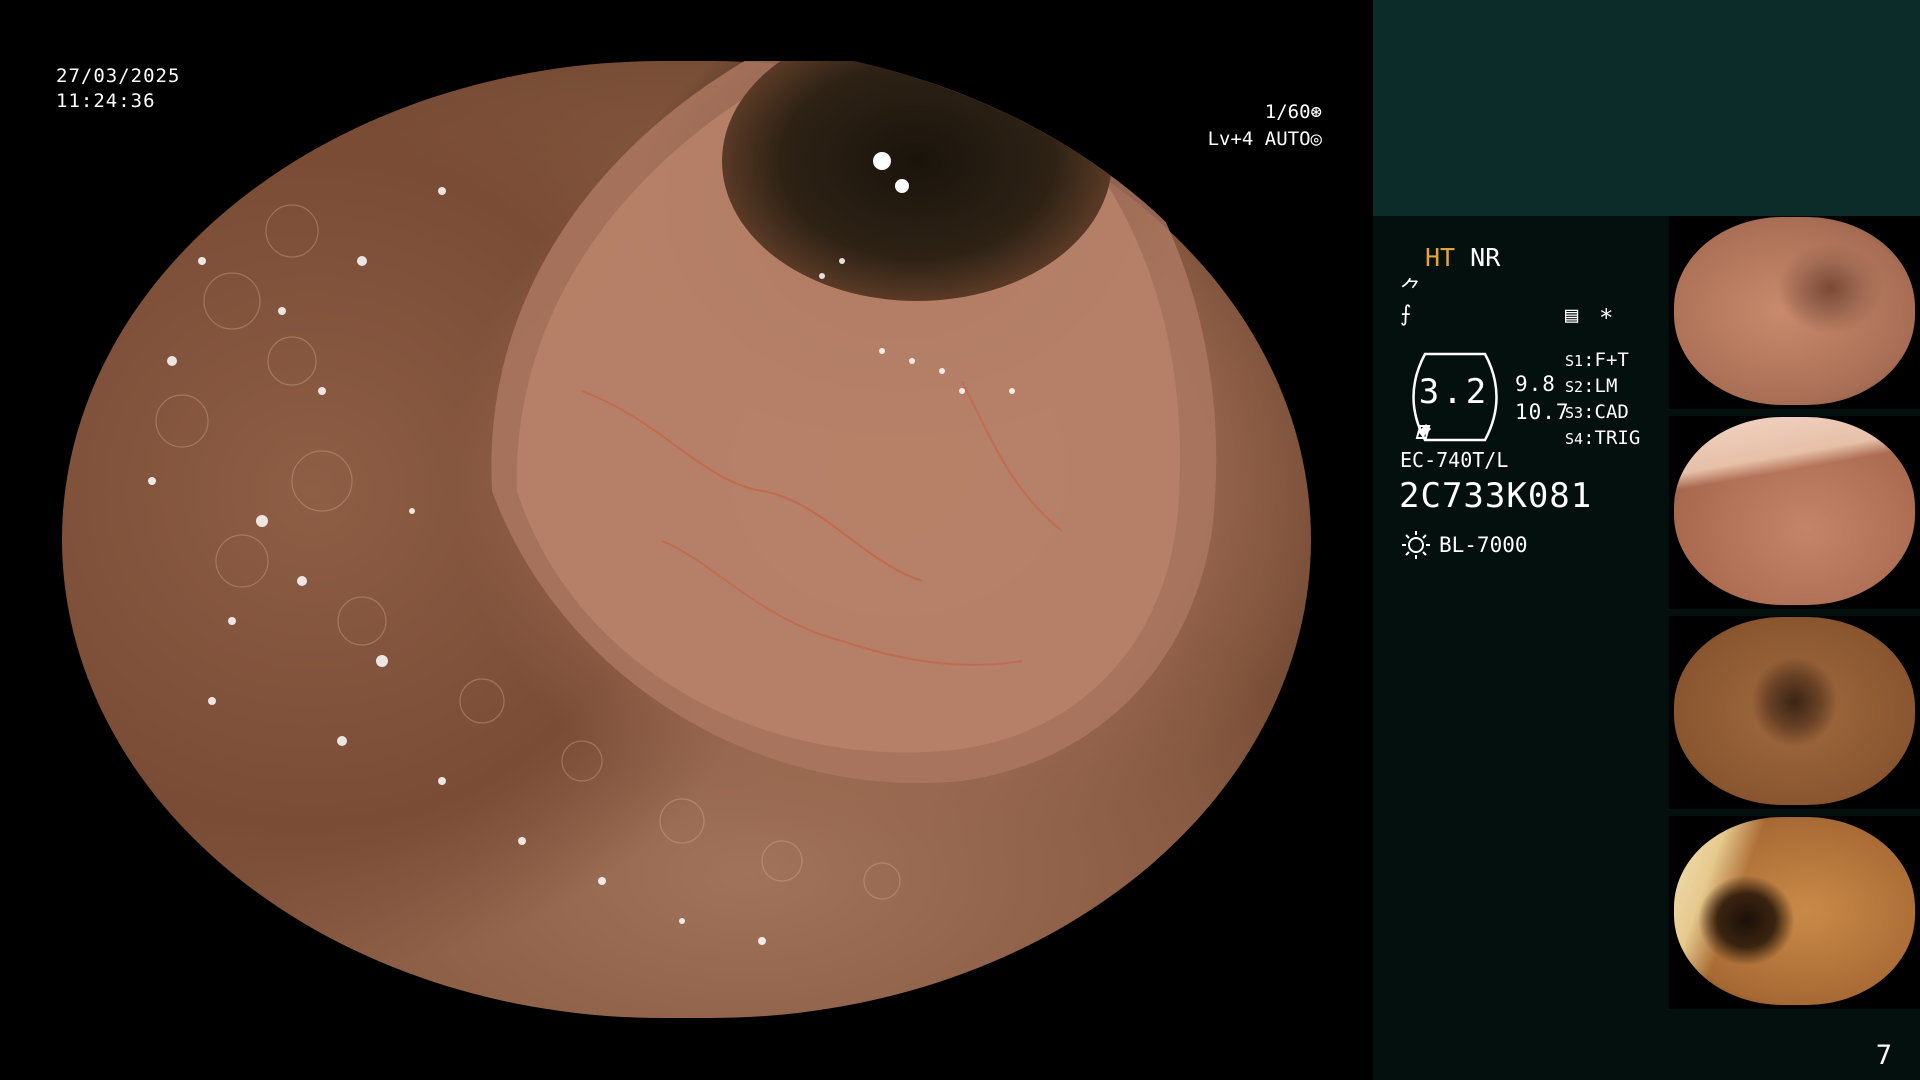  I want to click on aperture-icon: ⊛, so click(1316, 112).